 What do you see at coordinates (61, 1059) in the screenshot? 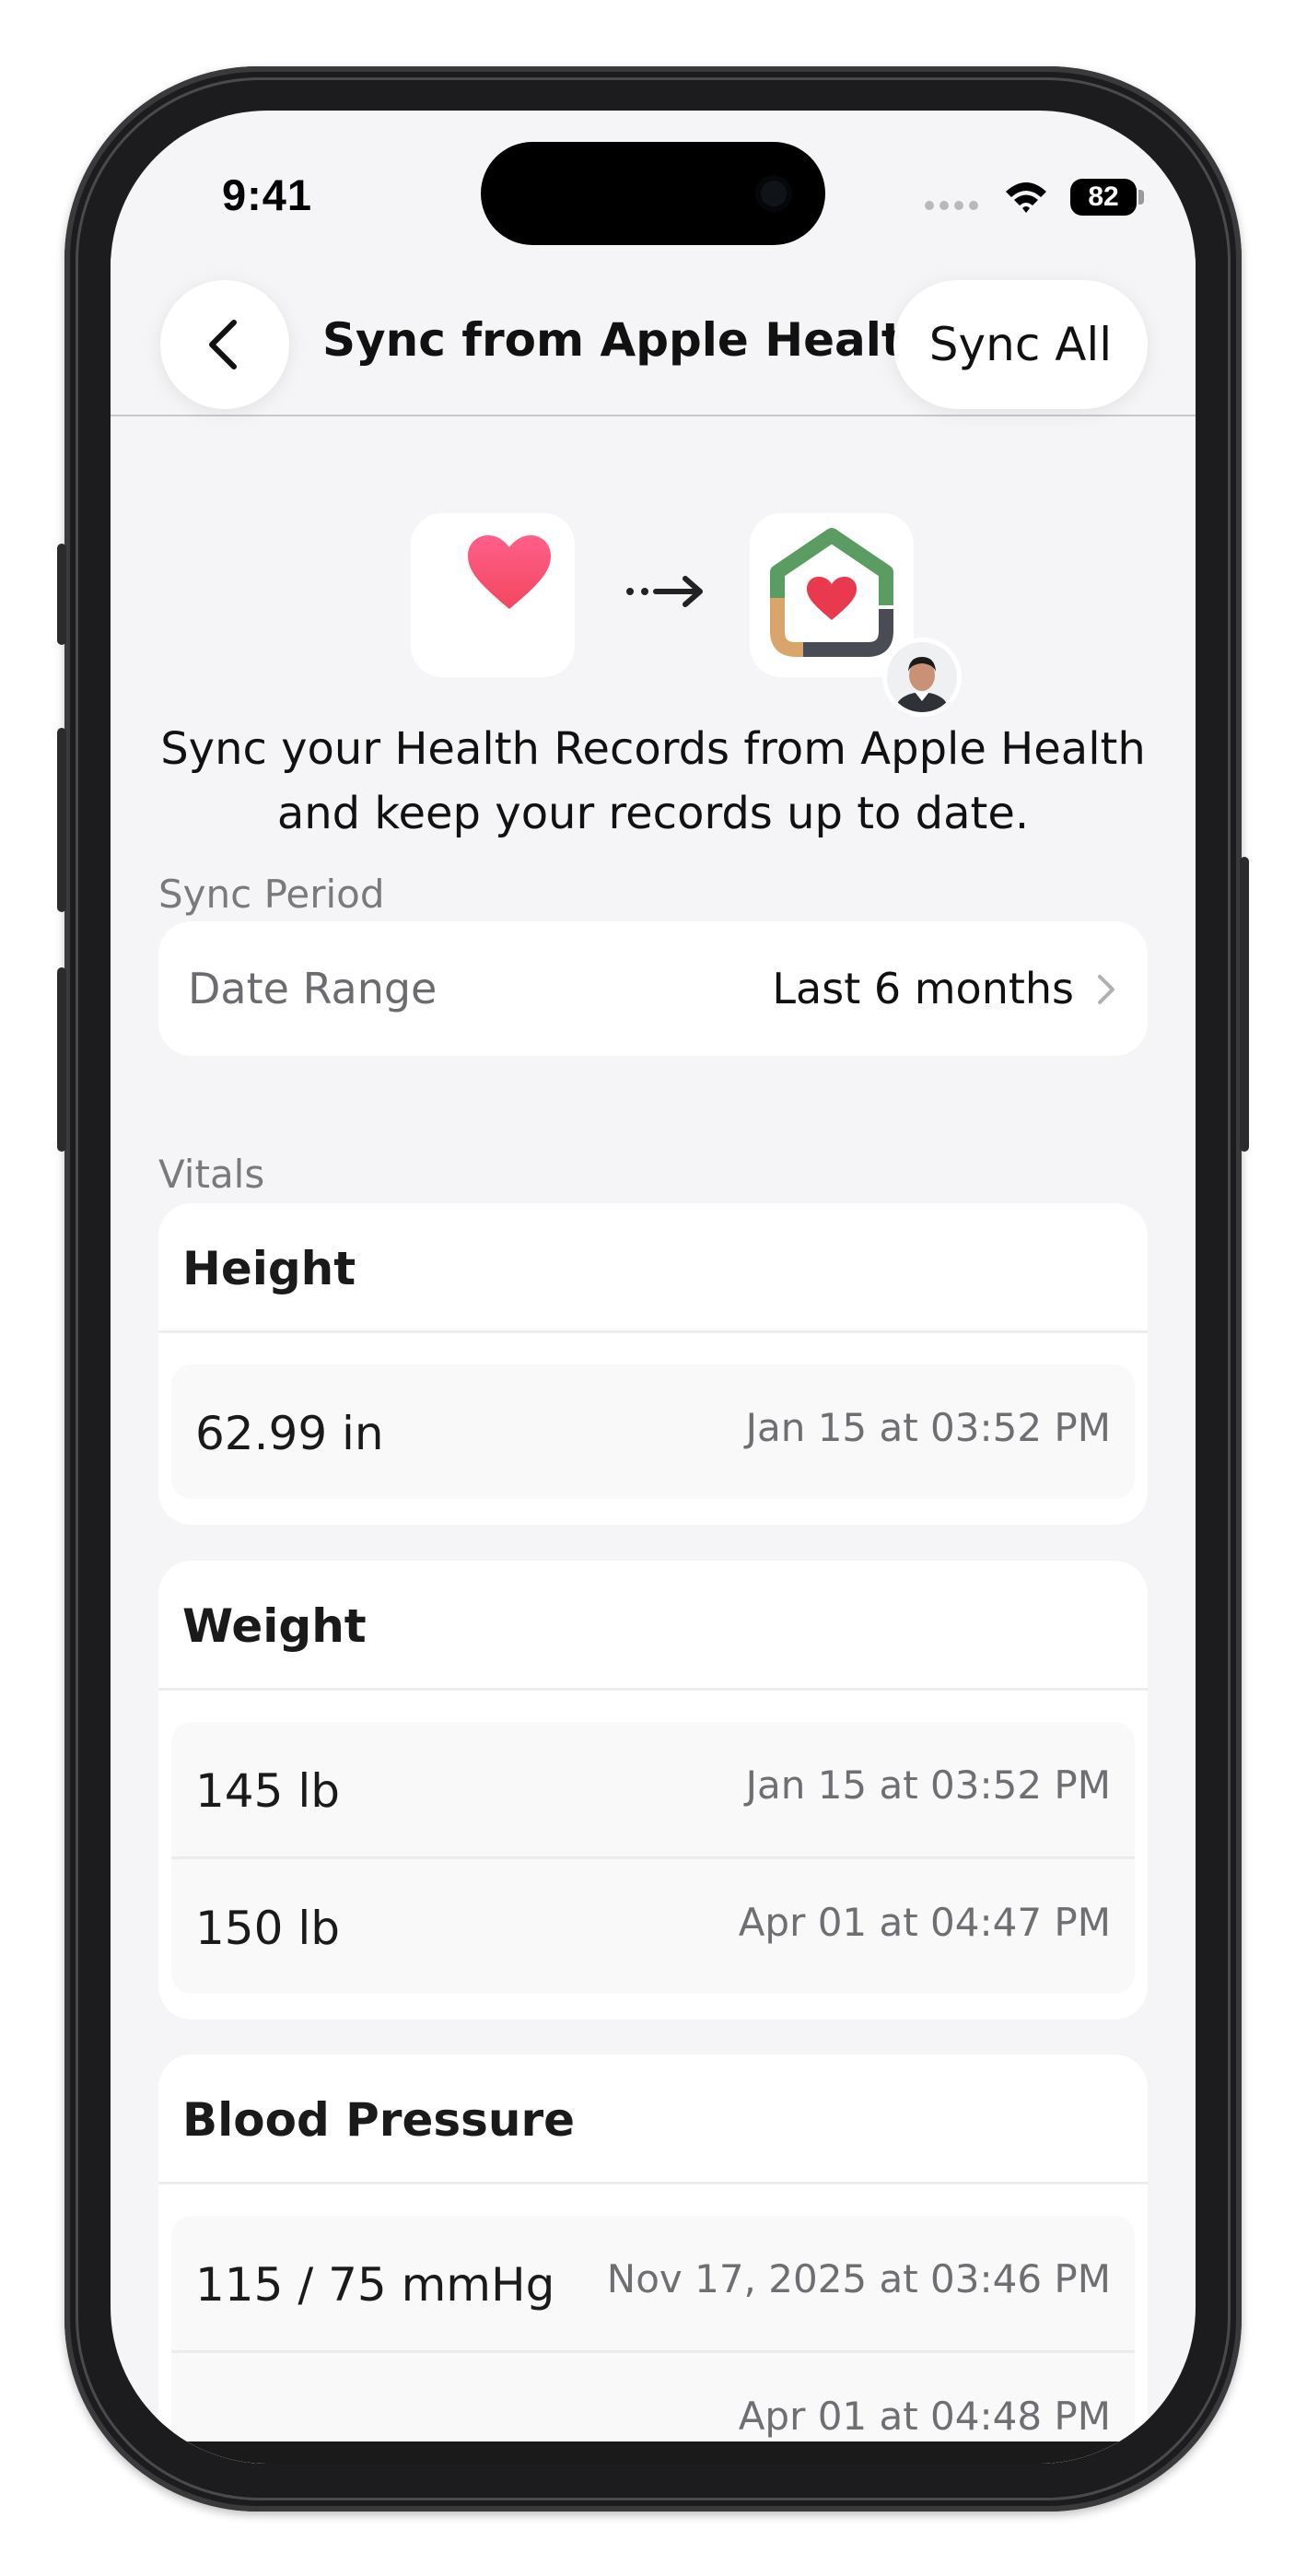
I see `volume-down-button` at bounding box center [61, 1059].